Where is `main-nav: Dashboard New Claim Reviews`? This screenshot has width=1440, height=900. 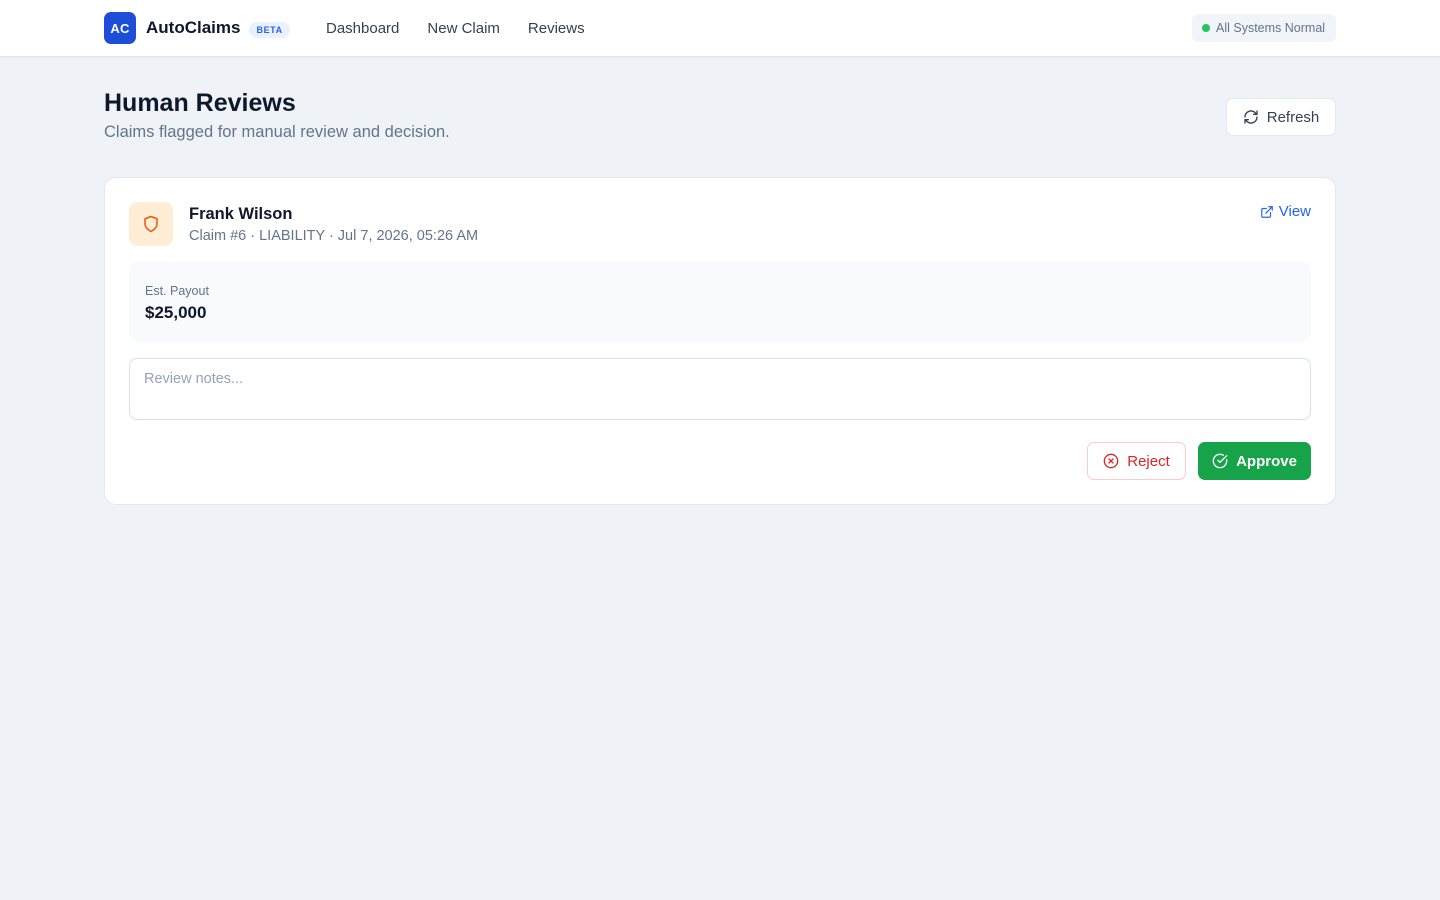 main-nav: Dashboard New Claim Reviews is located at coordinates (455, 28).